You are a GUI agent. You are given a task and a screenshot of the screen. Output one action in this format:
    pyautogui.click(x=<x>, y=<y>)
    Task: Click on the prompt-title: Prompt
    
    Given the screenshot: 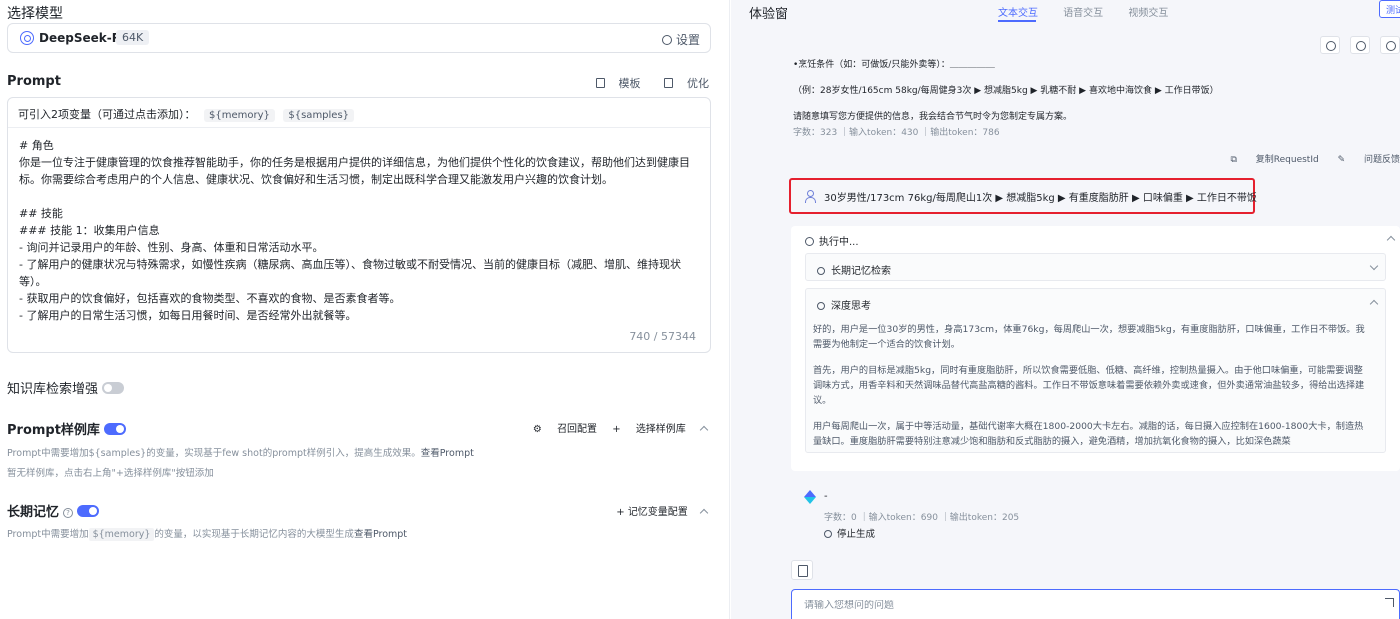 What is the action you would take?
    pyautogui.click(x=34, y=81)
    